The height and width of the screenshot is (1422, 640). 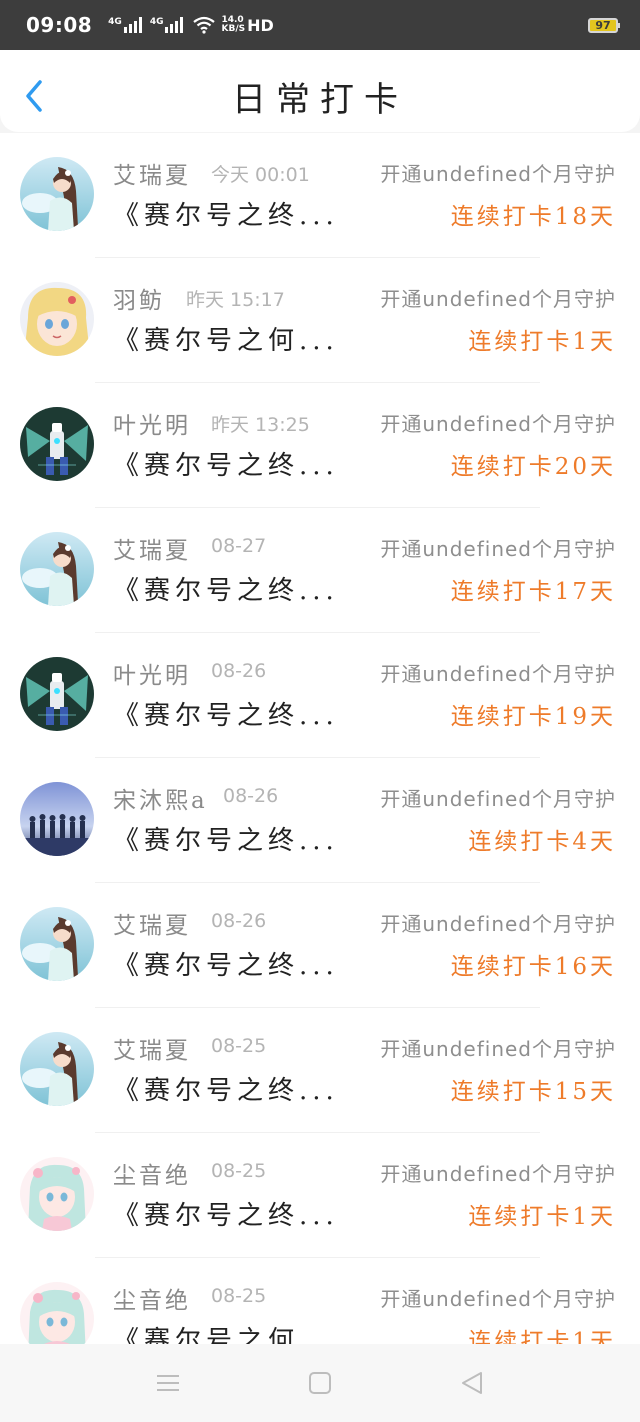 What do you see at coordinates (59, 25) in the screenshot?
I see `status-time: 09:08` at bounding box center [59, 25].